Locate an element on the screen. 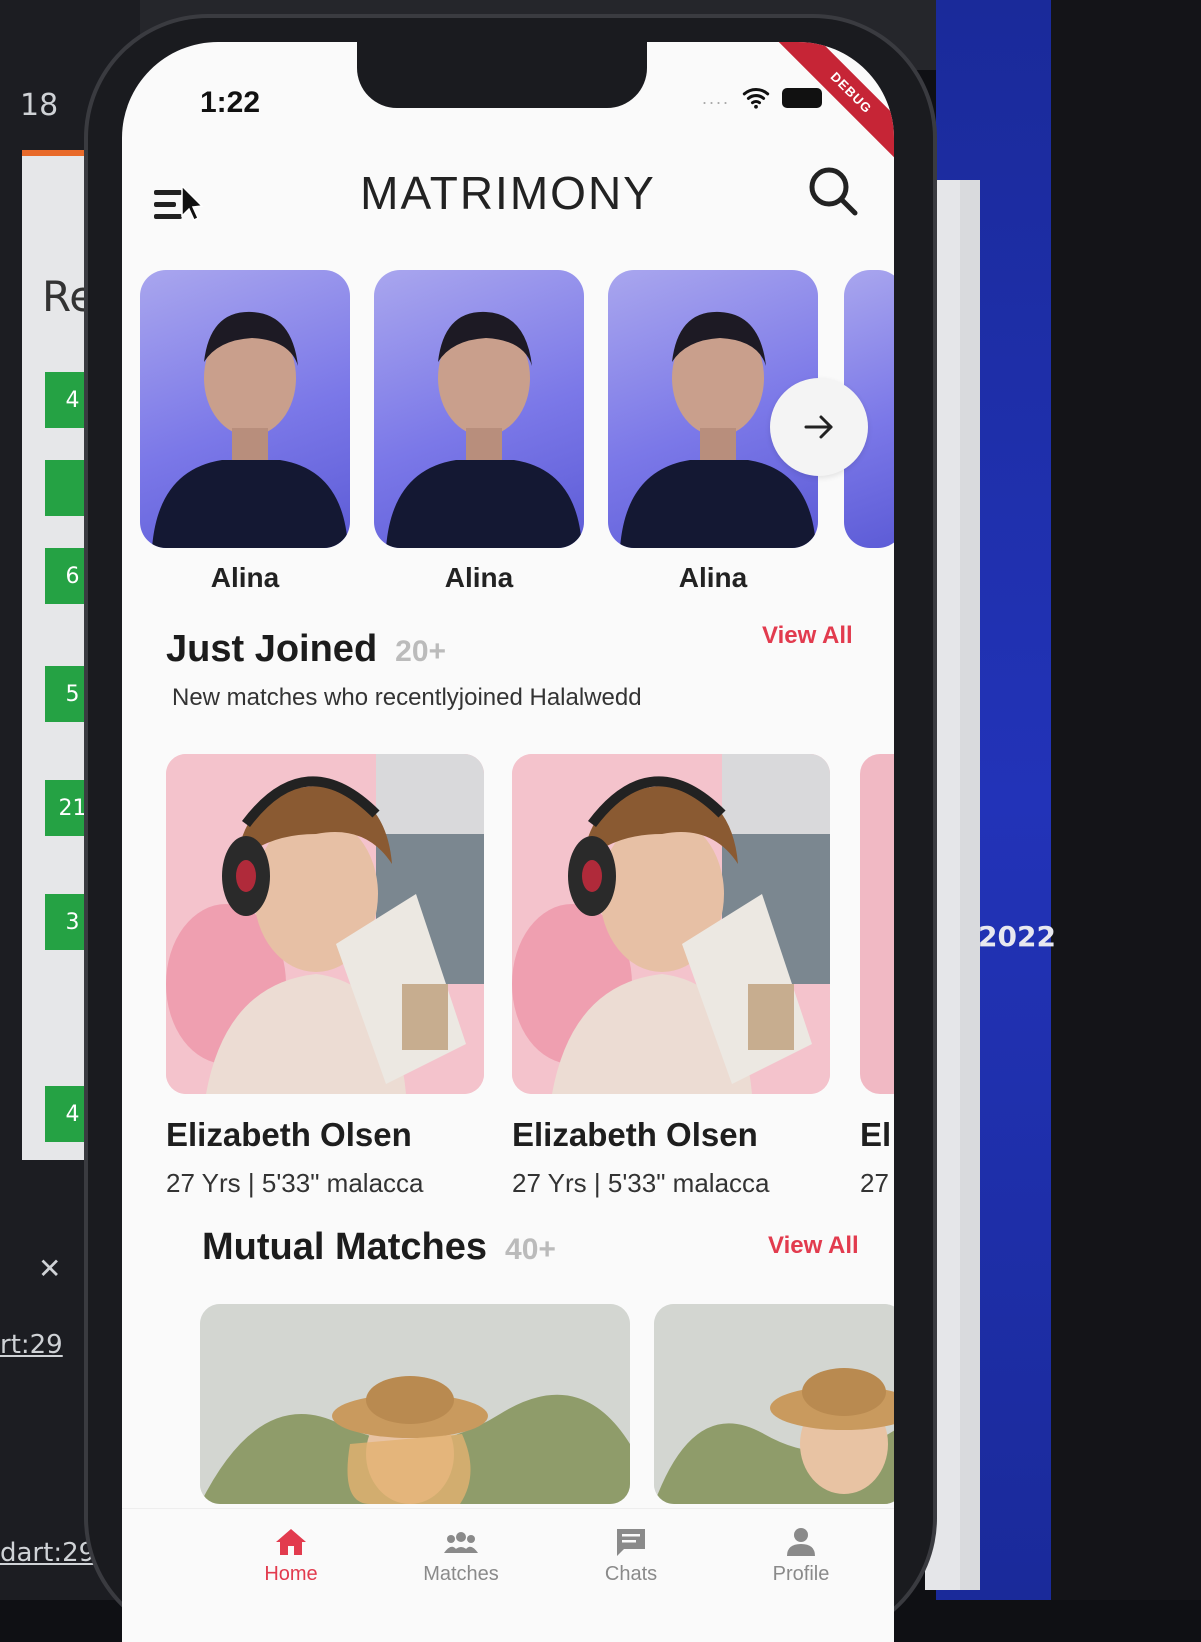 The image size is (1201, 1642). nav-profile: Profile is located at coordinates (801, 1556).